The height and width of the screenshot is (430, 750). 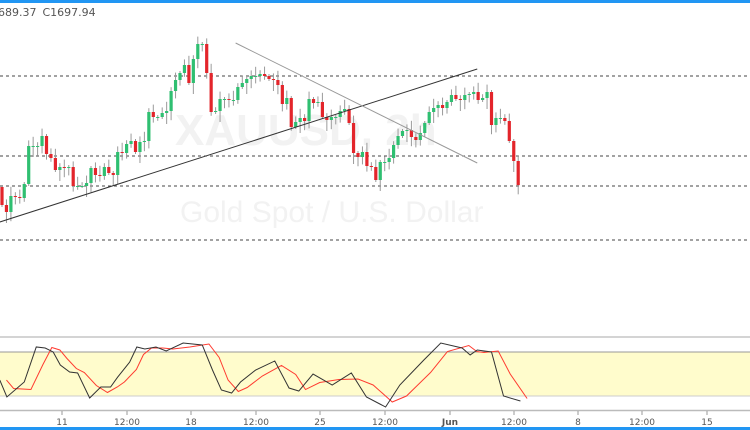 What do you see at coordinates (306, 130) in the screenshot?
I see `watermark-symbol: XAUUSD, 2h` at bounding box center [306, 130].